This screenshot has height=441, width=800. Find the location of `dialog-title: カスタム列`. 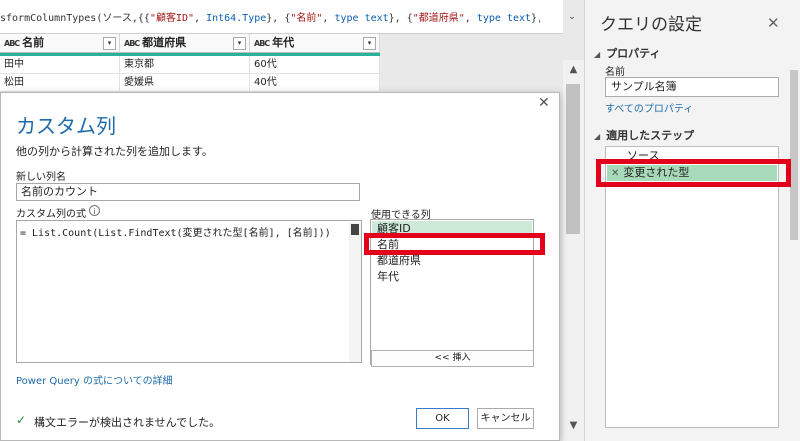

dialog-title: カスタム列 is located at coordinates (66, 126).